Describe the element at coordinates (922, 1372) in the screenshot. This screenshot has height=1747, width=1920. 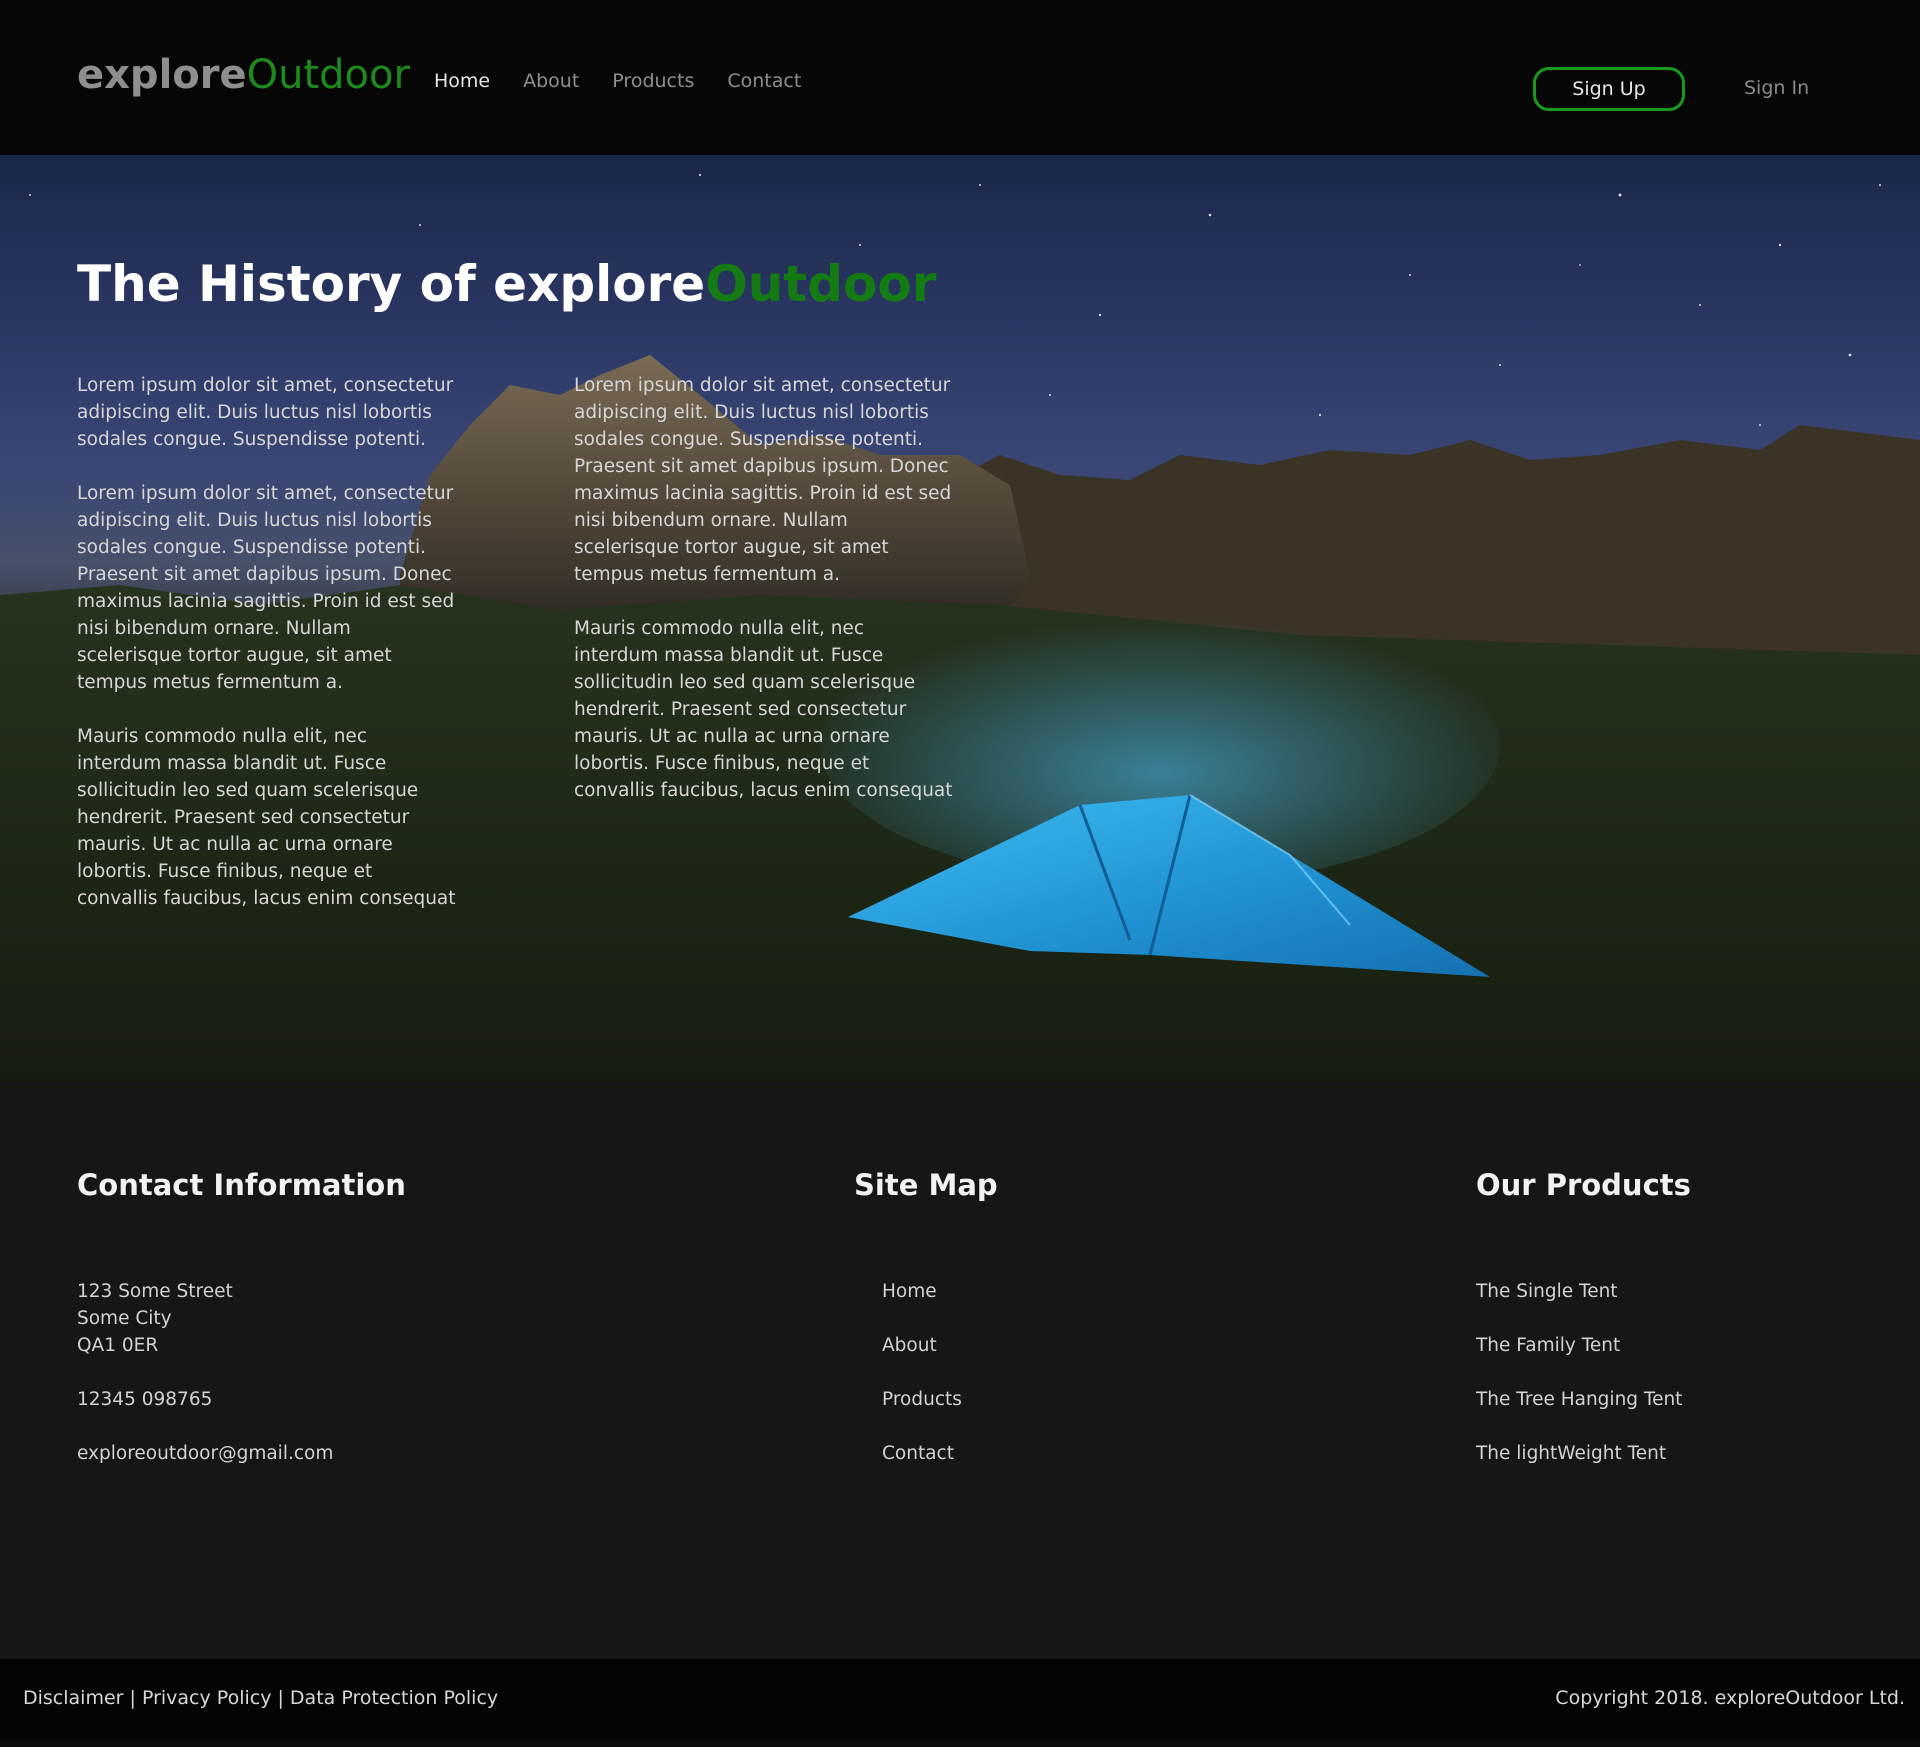
I see `sitemap-links: Home About Products Contact` at that location.